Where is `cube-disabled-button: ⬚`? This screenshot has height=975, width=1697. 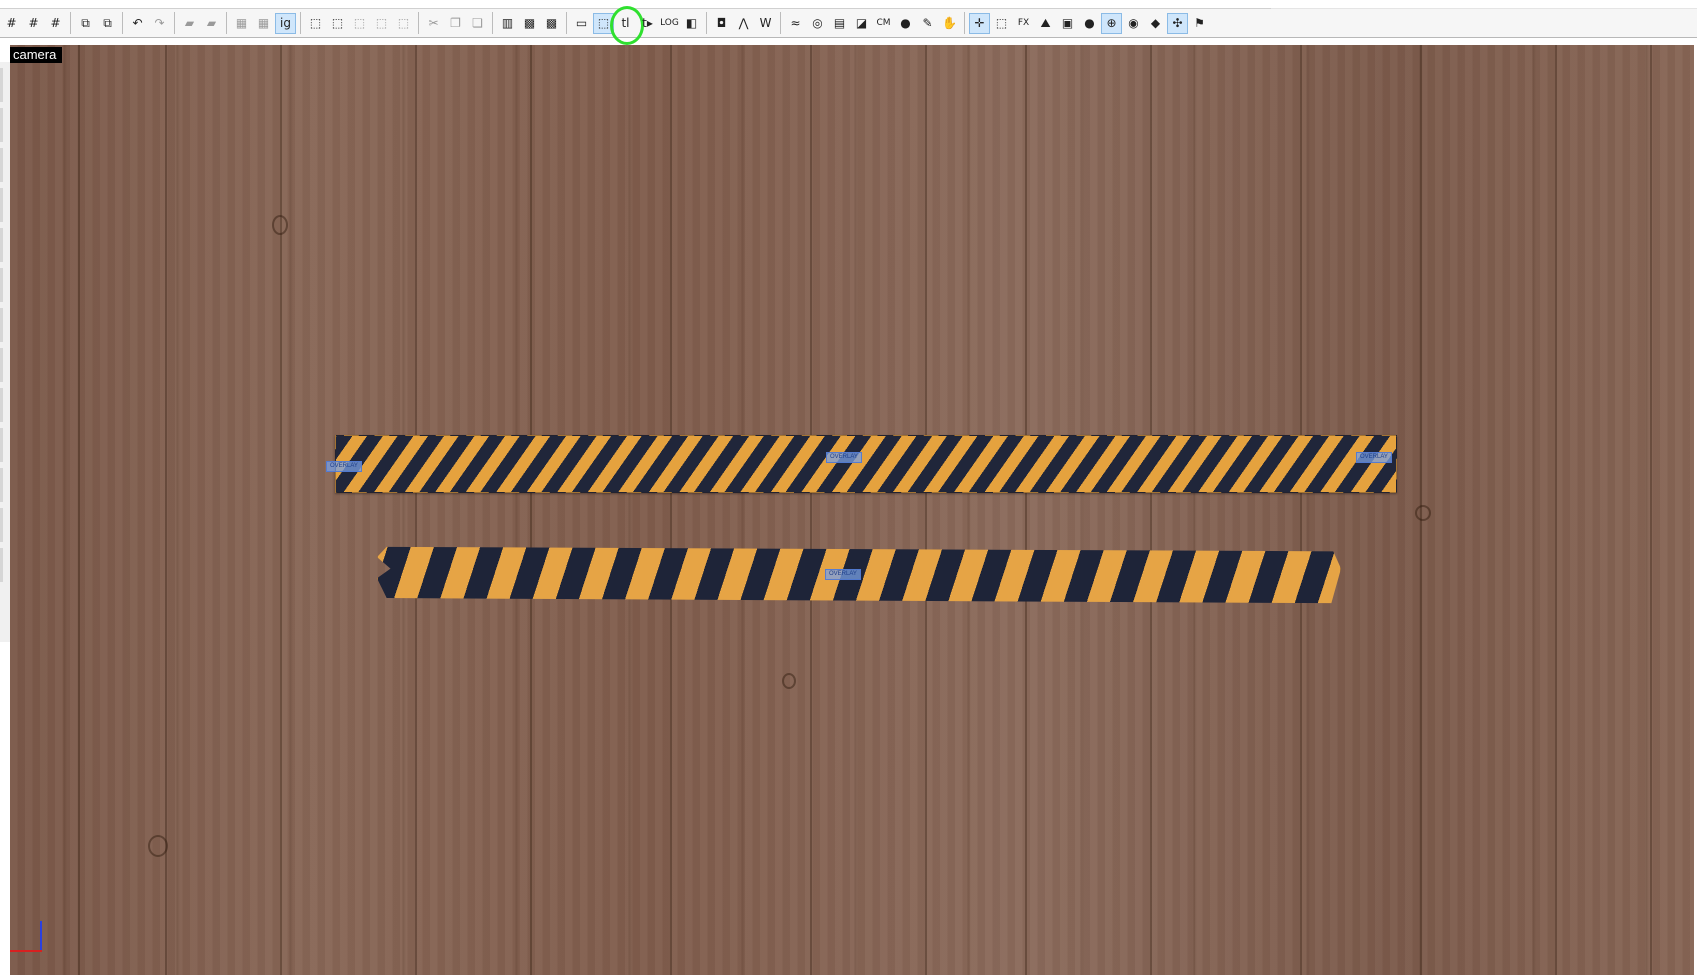 cube-disabled-button: ⬚ is located at coordinates (359, 23).